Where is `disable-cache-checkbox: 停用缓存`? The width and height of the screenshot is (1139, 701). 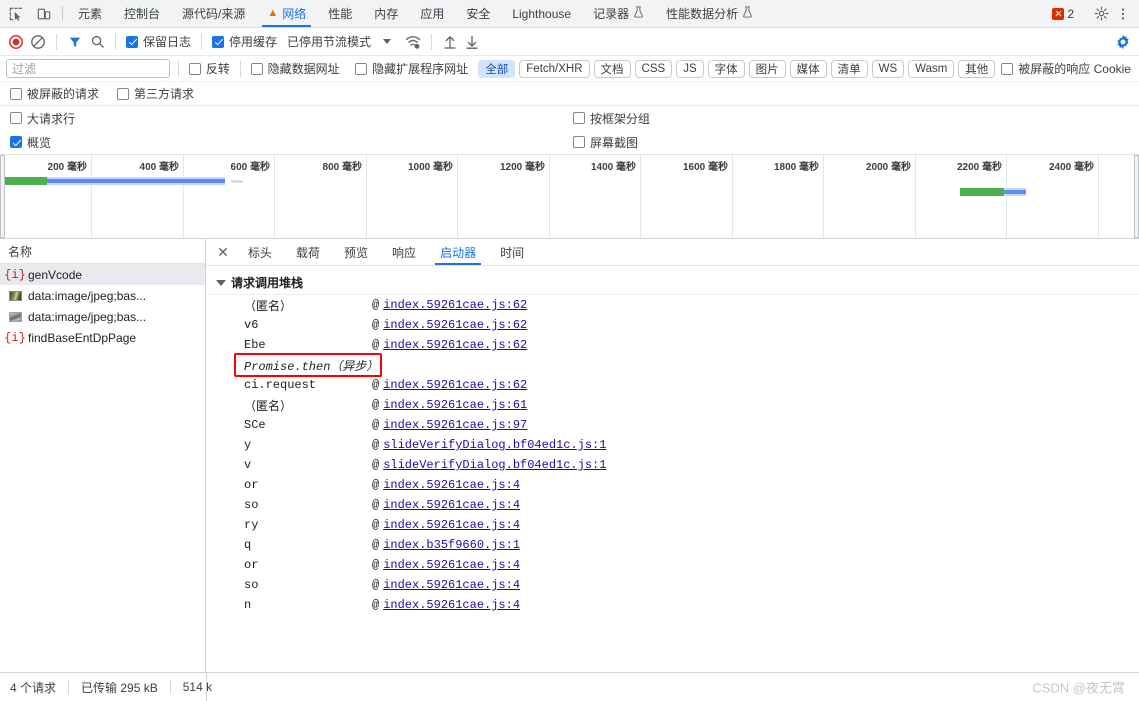
disable-cache-checkbox: 停用缓存 is located at coordinates (244, 41).